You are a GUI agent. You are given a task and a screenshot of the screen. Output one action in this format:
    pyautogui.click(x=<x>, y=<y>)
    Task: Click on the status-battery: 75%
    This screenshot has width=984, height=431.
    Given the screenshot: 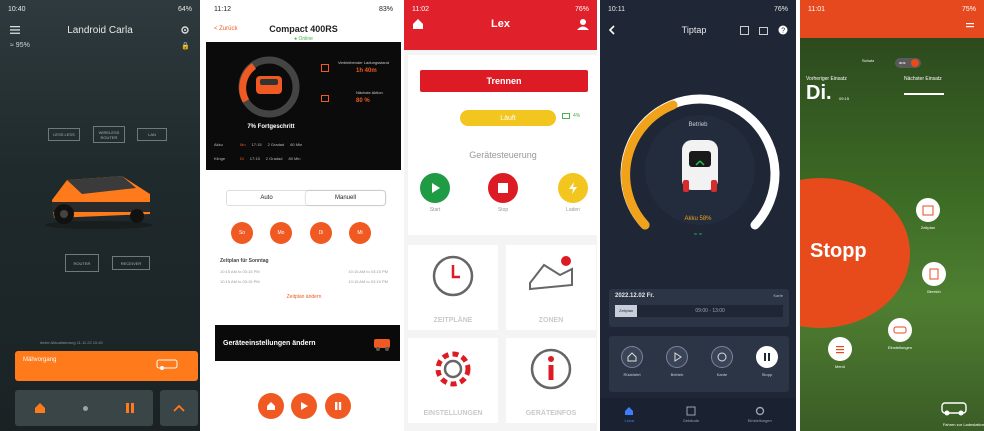 What is the action you would take?
    pyautogui.click(x=968, y=9)
    